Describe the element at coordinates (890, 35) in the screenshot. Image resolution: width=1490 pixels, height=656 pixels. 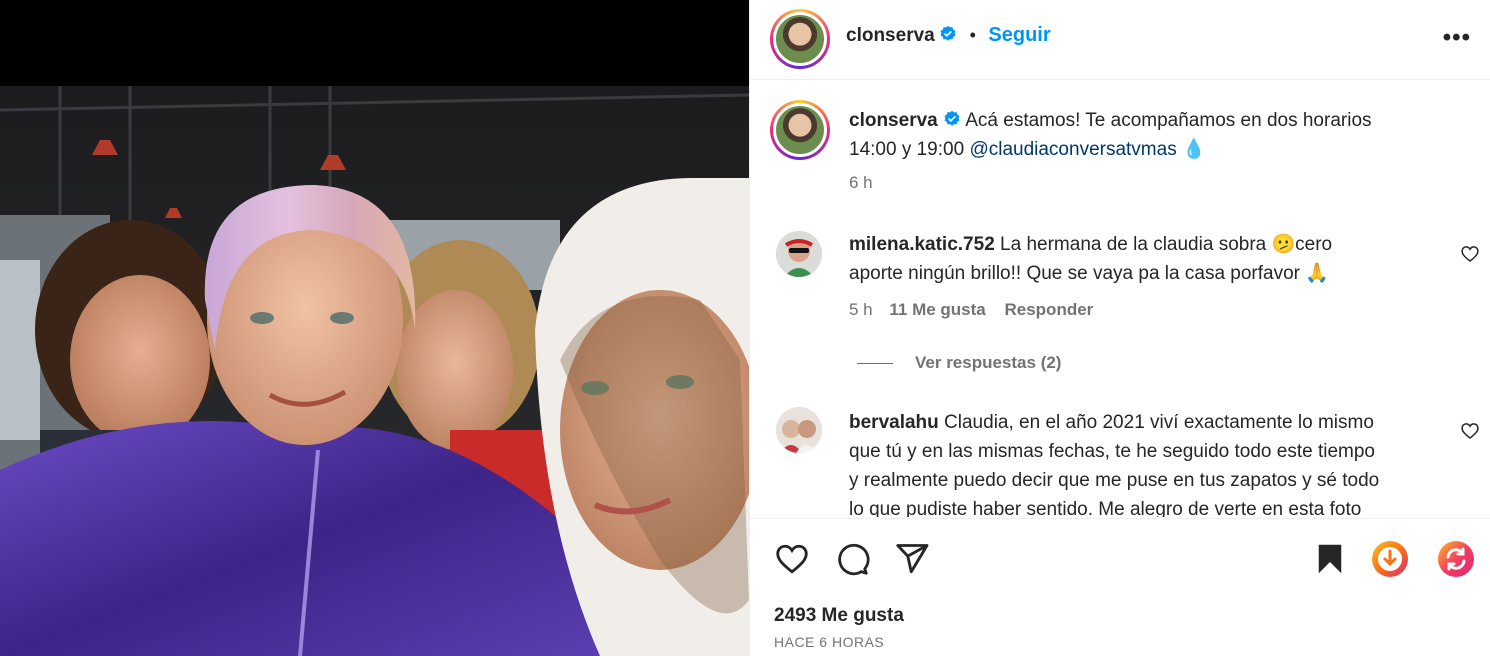
I see `author-username: clonserva` at that location.